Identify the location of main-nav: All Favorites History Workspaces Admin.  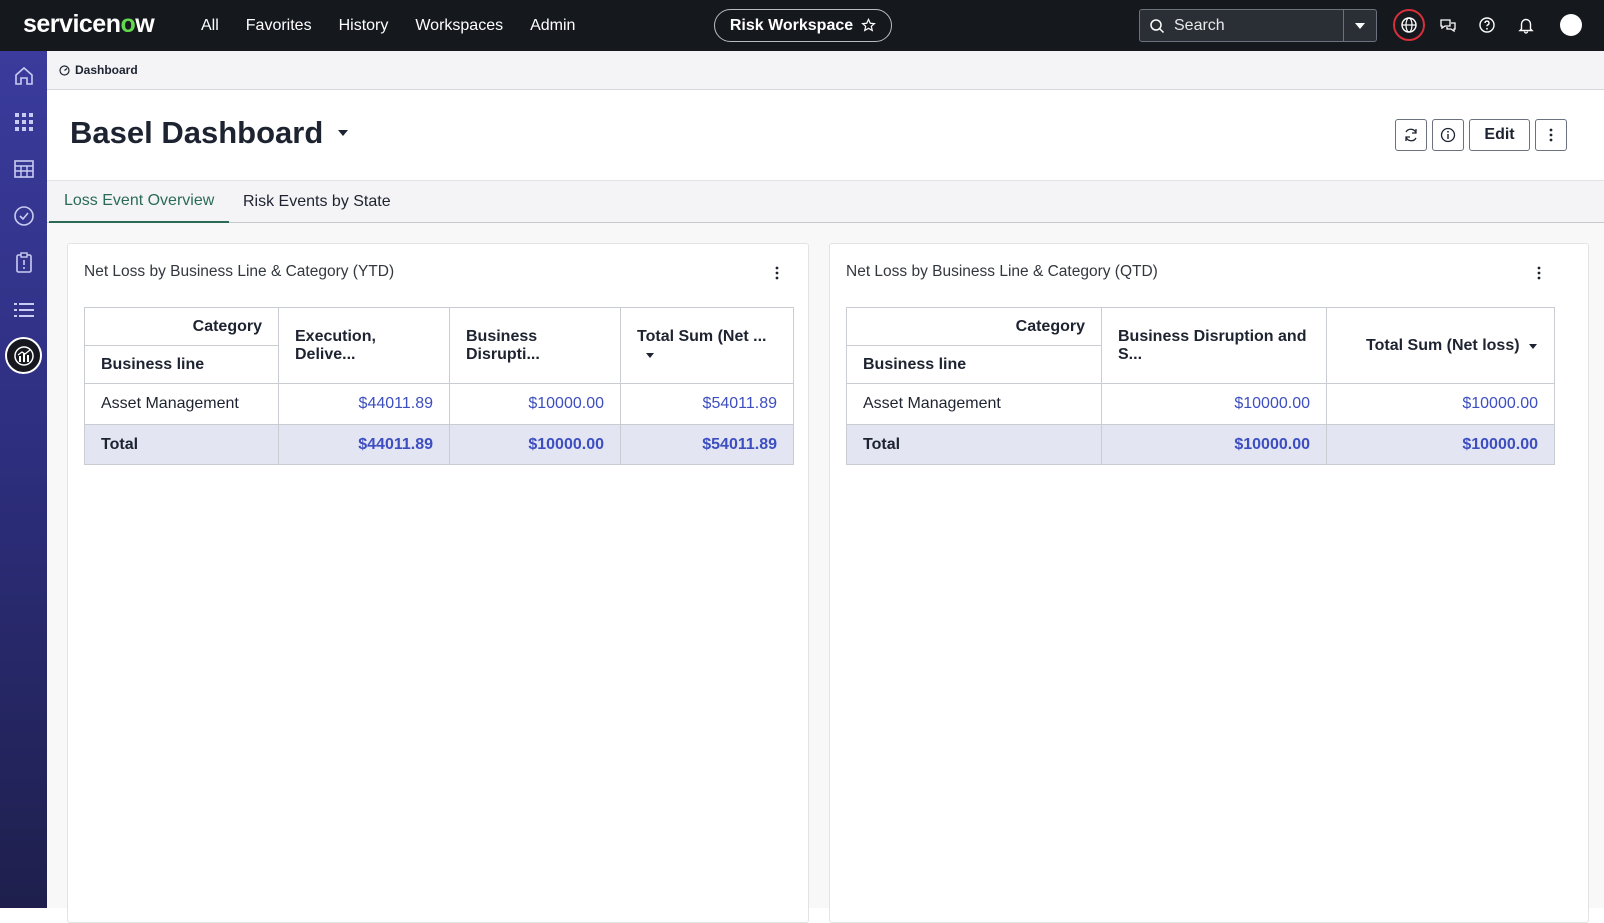
(401, 25).